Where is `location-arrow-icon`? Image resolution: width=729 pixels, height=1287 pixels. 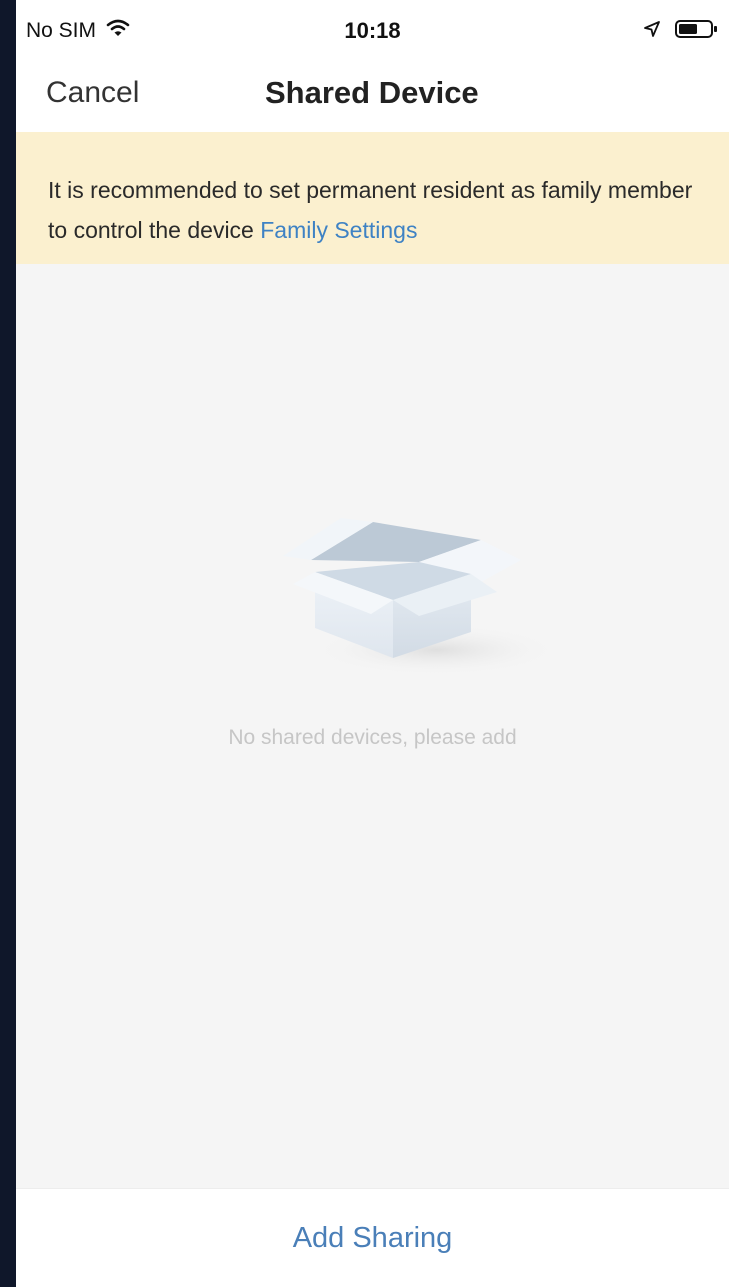 location-arrow-icon is located at coordinates (652, 31).